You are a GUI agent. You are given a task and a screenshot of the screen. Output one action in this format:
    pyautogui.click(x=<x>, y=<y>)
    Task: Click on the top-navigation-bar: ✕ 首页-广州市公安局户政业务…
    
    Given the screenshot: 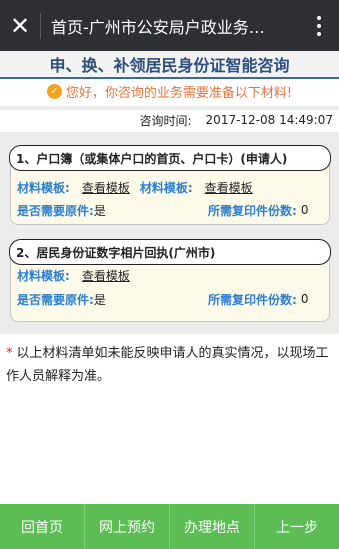 What is the action you would take?
    pyautogui.click(x=169, y=25)
    